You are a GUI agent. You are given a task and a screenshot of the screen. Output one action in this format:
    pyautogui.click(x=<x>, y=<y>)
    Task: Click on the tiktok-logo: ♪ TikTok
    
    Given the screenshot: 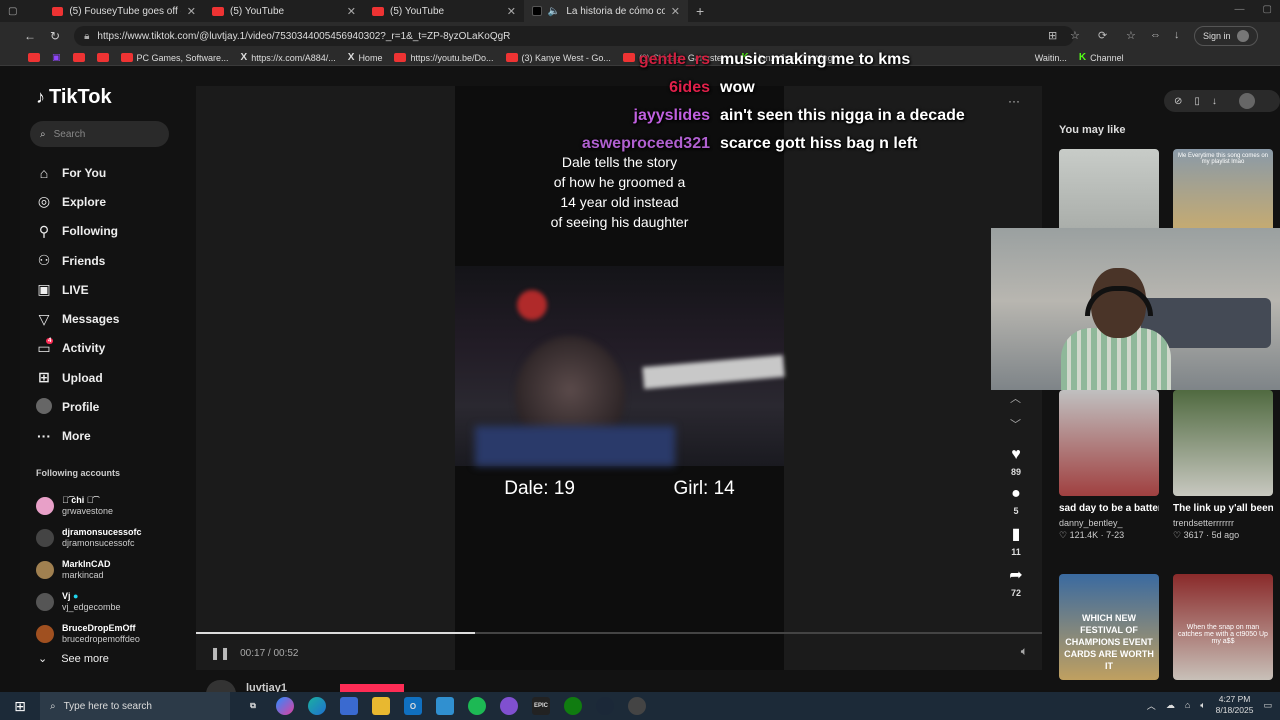 What is the action you would take?
    pyautogui.click(x=74, y=97)
    